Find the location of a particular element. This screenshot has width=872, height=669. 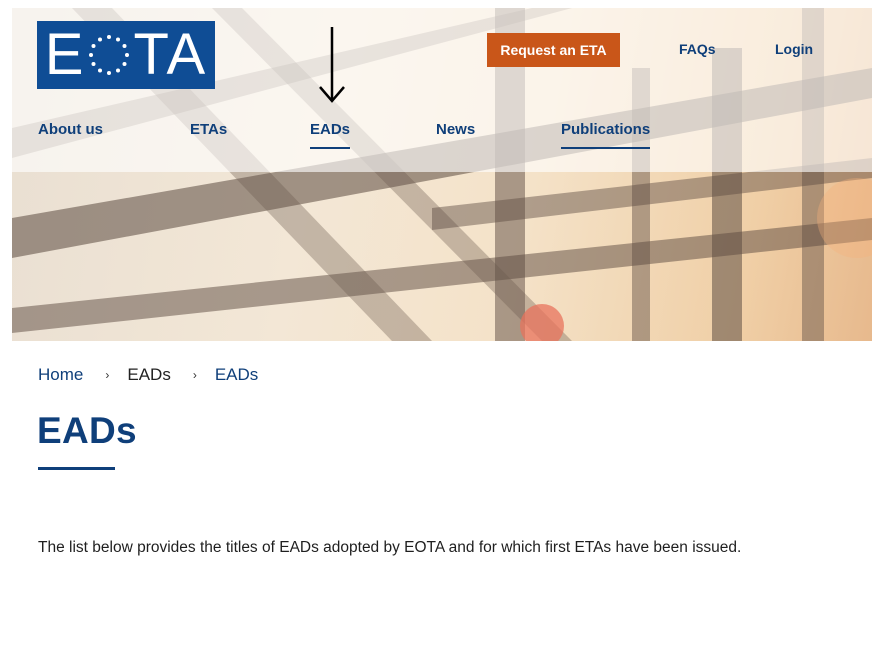

breadcrumb-eads-current: EADs is located at coordinates (236, 375).